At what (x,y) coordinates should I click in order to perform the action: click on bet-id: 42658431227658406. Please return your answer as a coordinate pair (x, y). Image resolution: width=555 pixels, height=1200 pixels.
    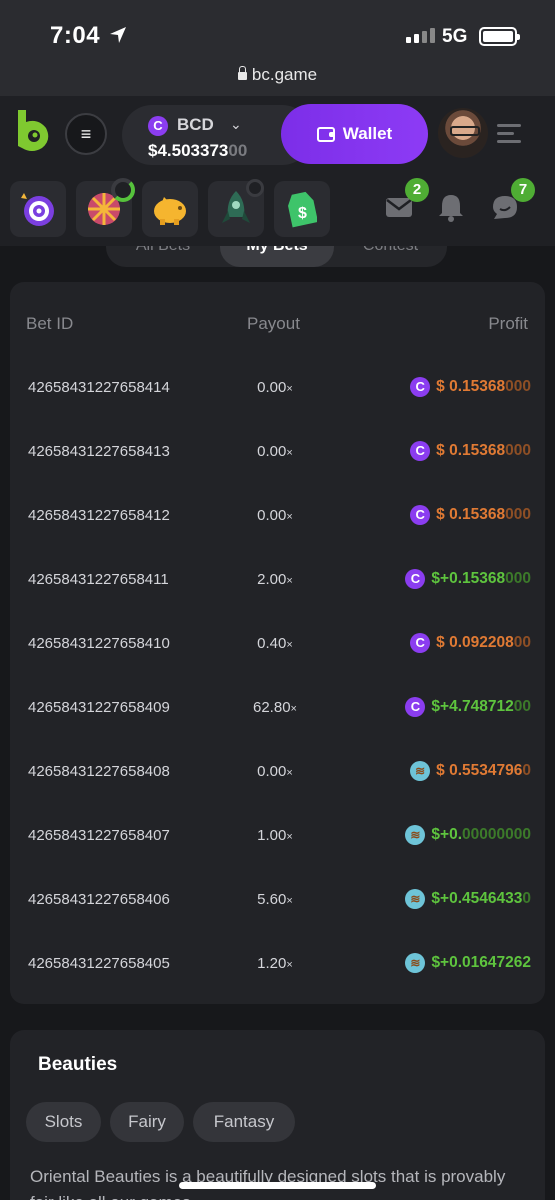
    Looking at the image, I should click on (99, 899).